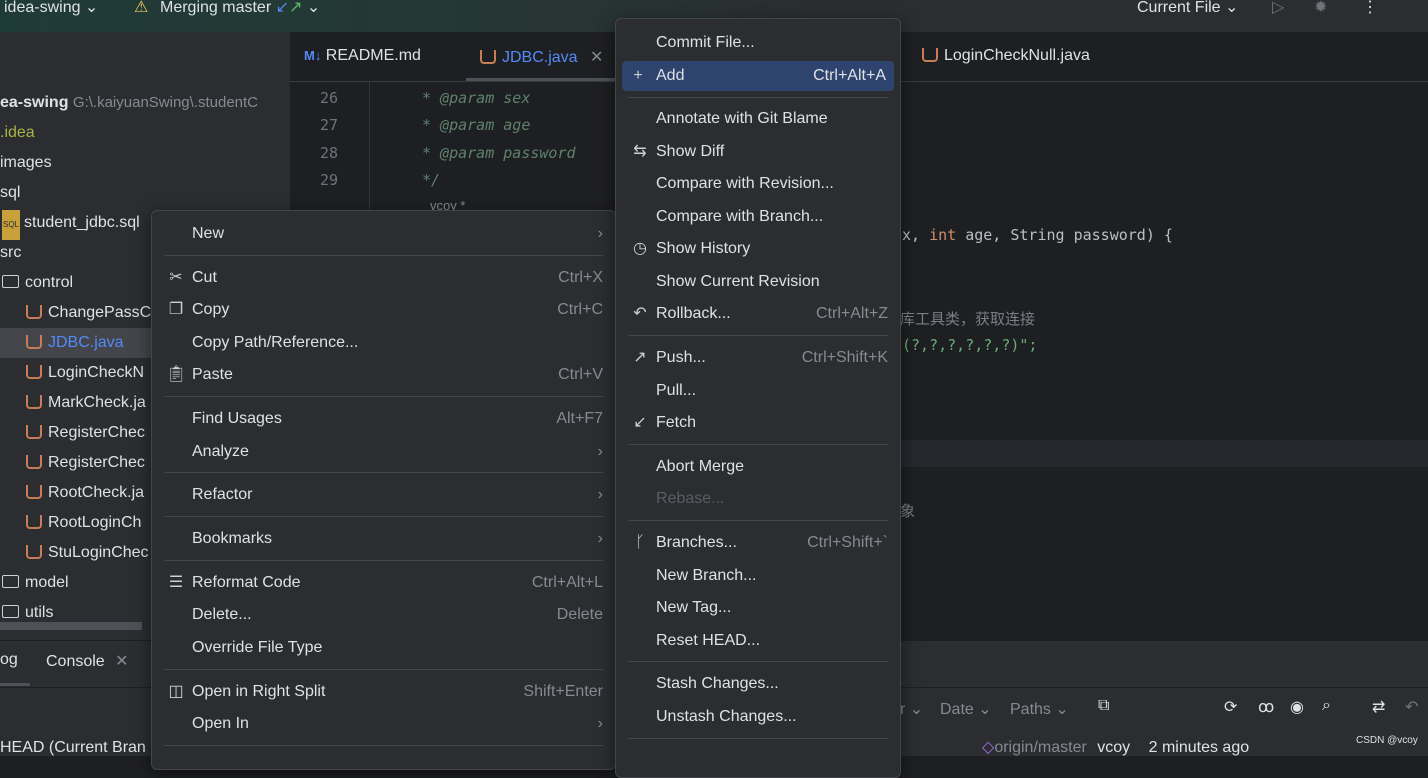 The width and height of the screenshot is (1428, 778). I want to click on menu-item-show-diff: ⇆ Show Diff, so click(758, 152).